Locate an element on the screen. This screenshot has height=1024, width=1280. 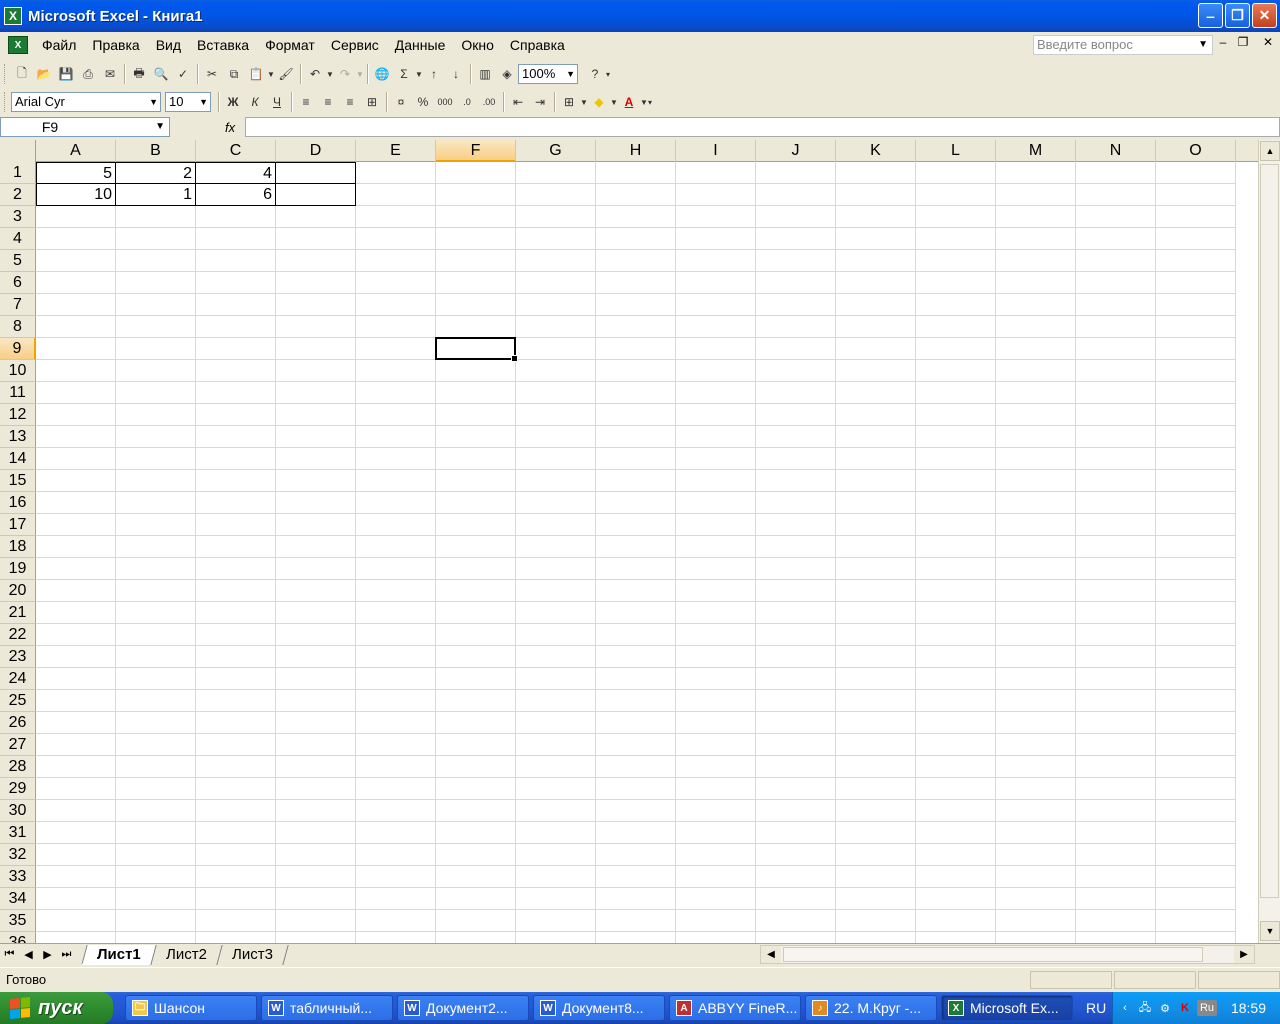
cell-f27 is located at coordinates (476, 745).